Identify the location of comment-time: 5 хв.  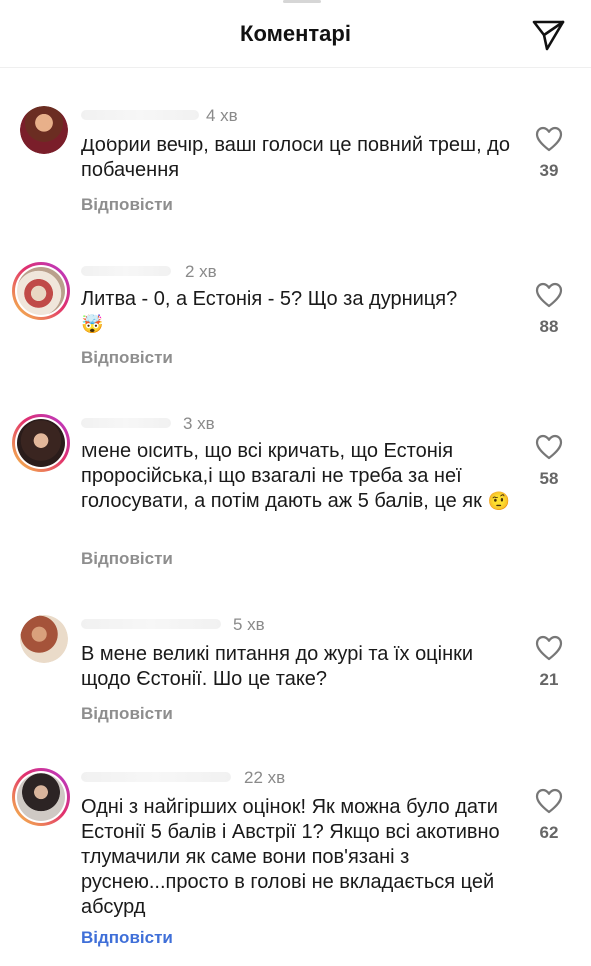
(249, 624).